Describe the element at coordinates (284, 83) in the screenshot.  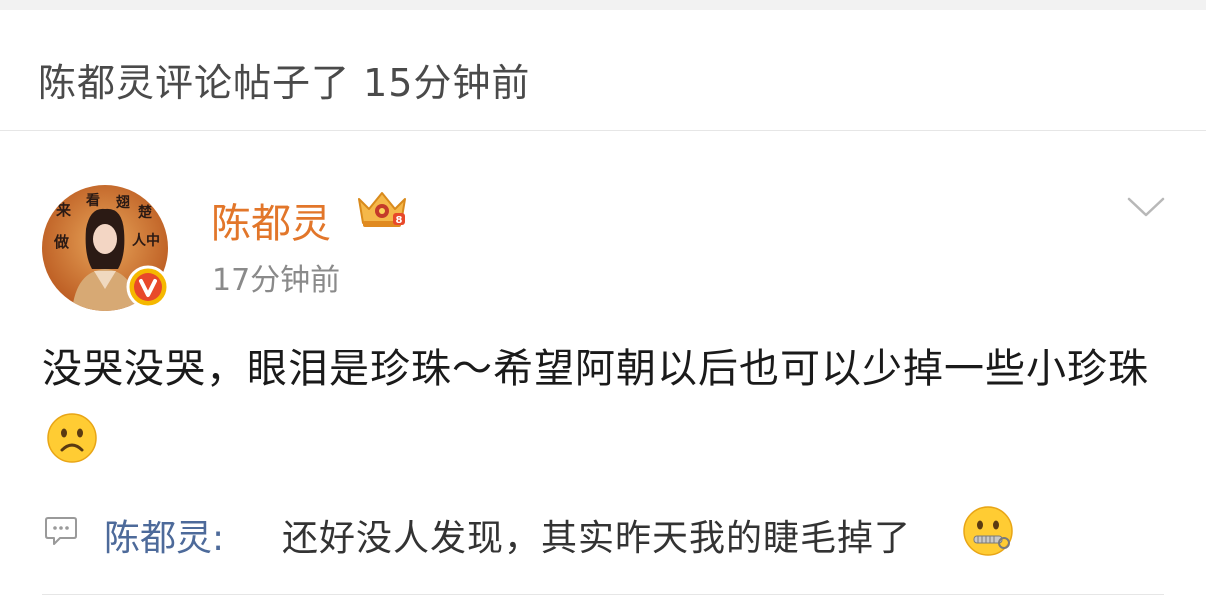
I see `activity-text: 陈都灵评论帖子了 15分钟前` at that location.